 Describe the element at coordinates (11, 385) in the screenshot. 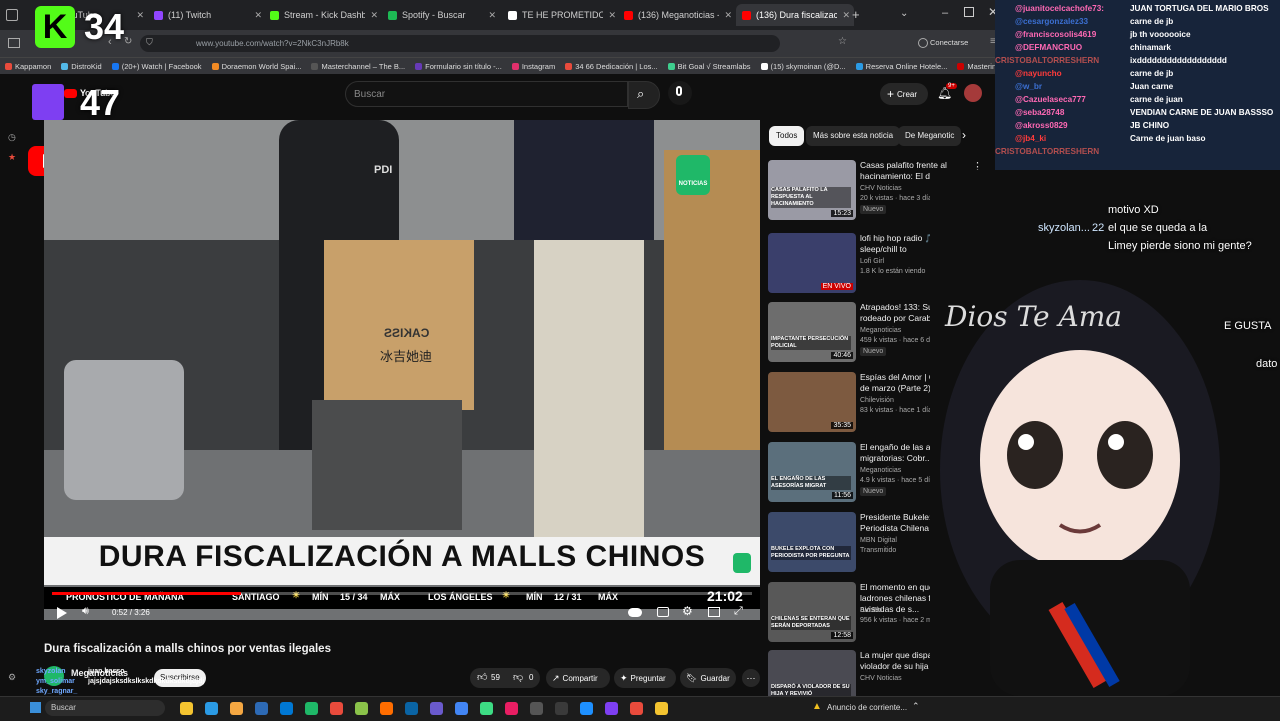

I see `browser-side-panel` at that location.